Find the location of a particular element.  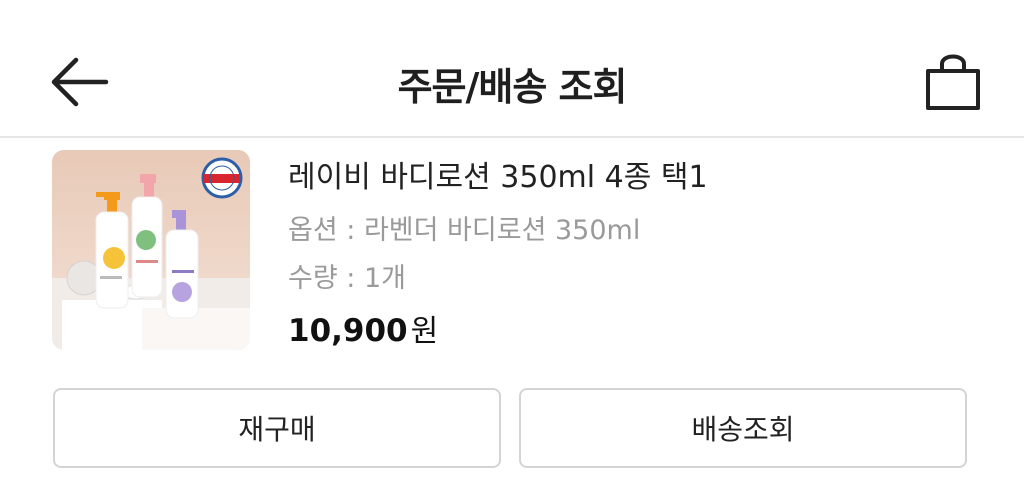

price-value: 10,900 is located at coordinates (348, 331).